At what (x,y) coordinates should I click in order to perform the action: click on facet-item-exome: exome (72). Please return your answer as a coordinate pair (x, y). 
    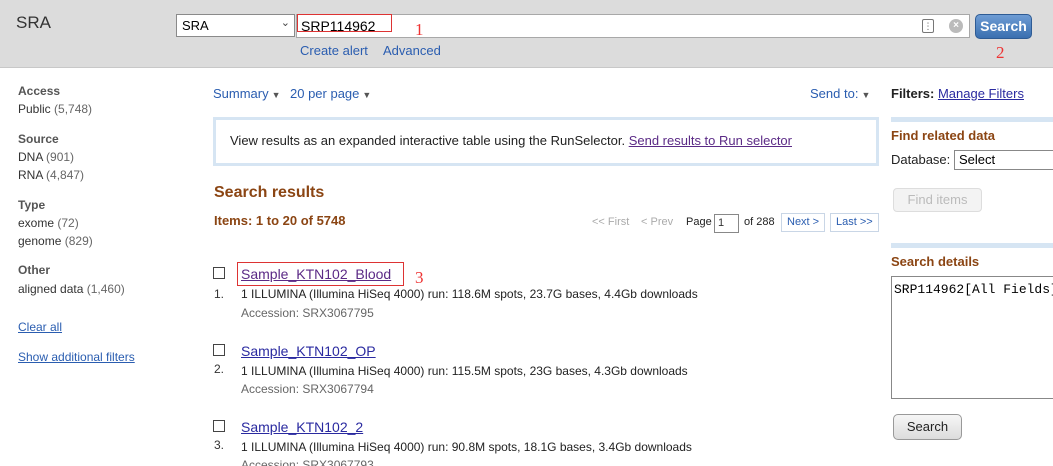
    Looking at the image, I should click on (48, 223).